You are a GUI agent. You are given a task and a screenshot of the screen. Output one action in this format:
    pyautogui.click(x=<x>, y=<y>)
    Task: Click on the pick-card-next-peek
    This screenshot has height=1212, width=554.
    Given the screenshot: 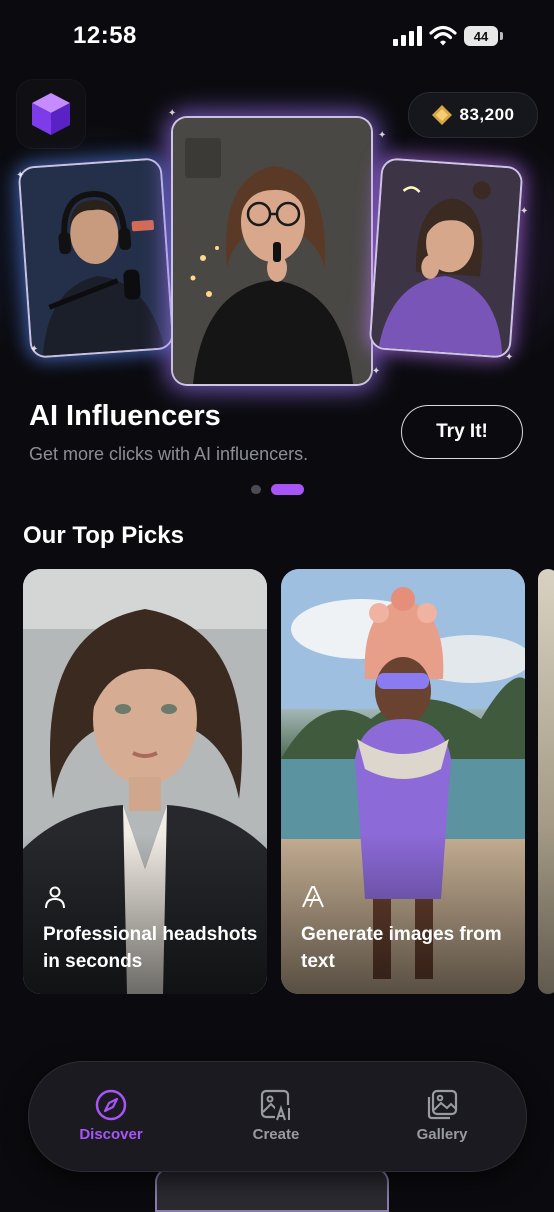 What is the action you would take?
    pyautogui.click(x=546, y=781)
    